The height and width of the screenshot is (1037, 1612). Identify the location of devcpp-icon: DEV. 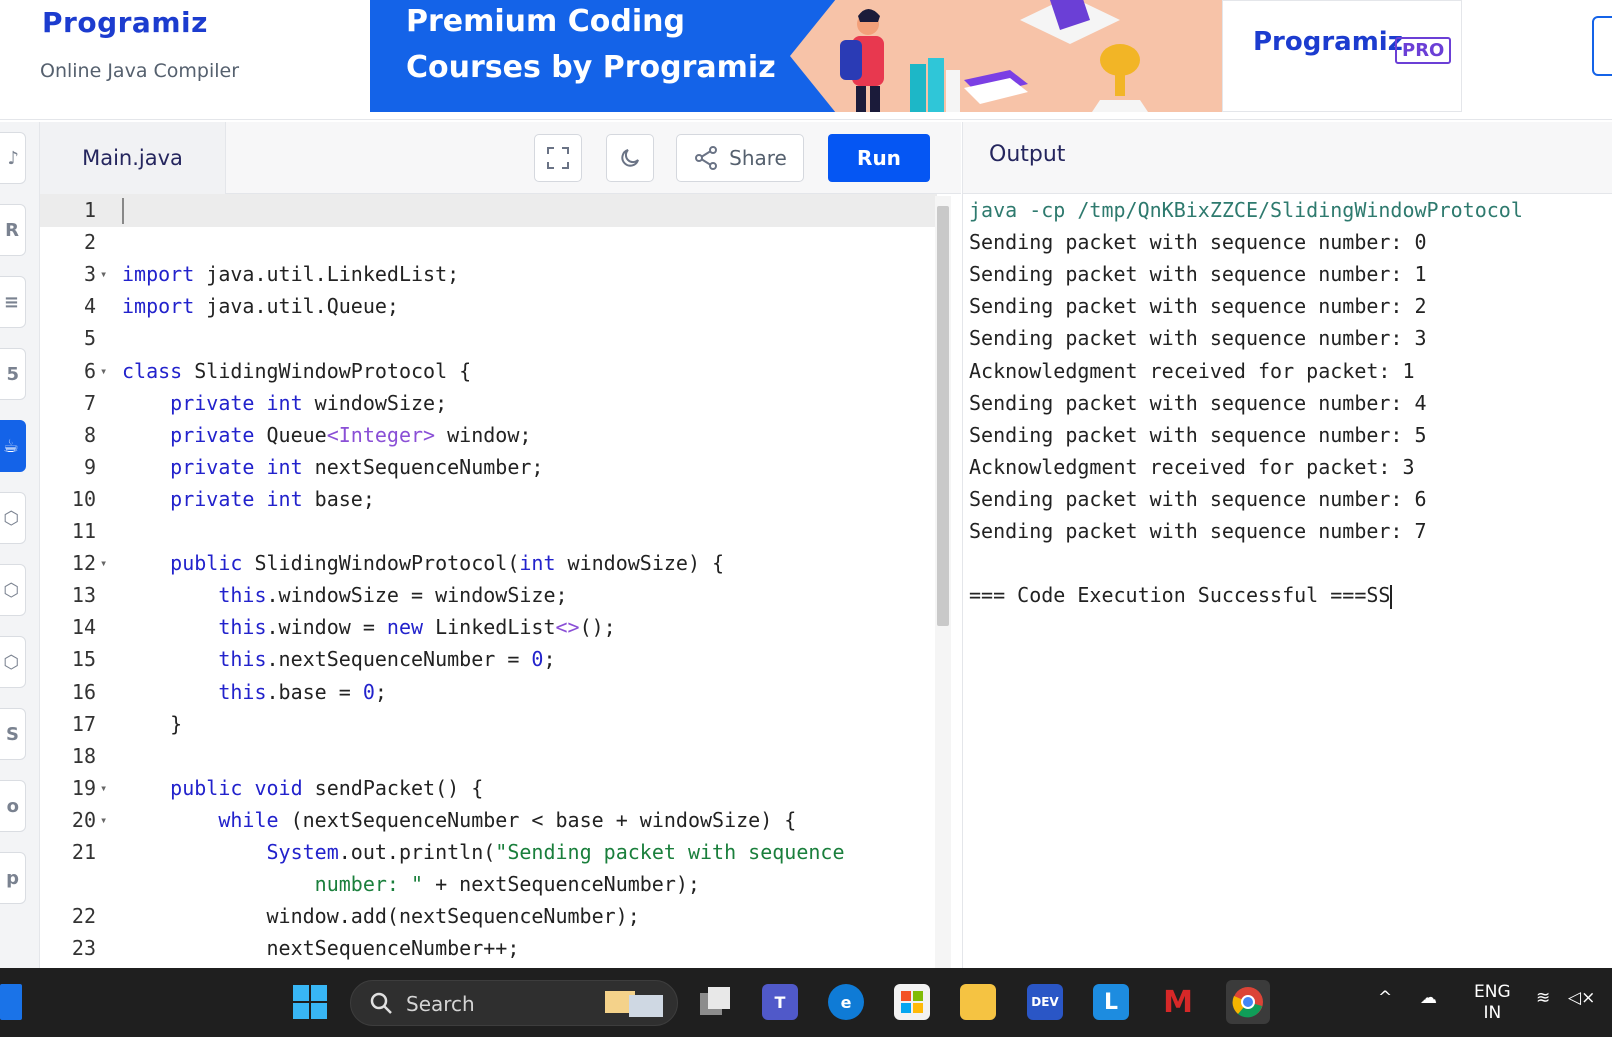
(1045, 1002).